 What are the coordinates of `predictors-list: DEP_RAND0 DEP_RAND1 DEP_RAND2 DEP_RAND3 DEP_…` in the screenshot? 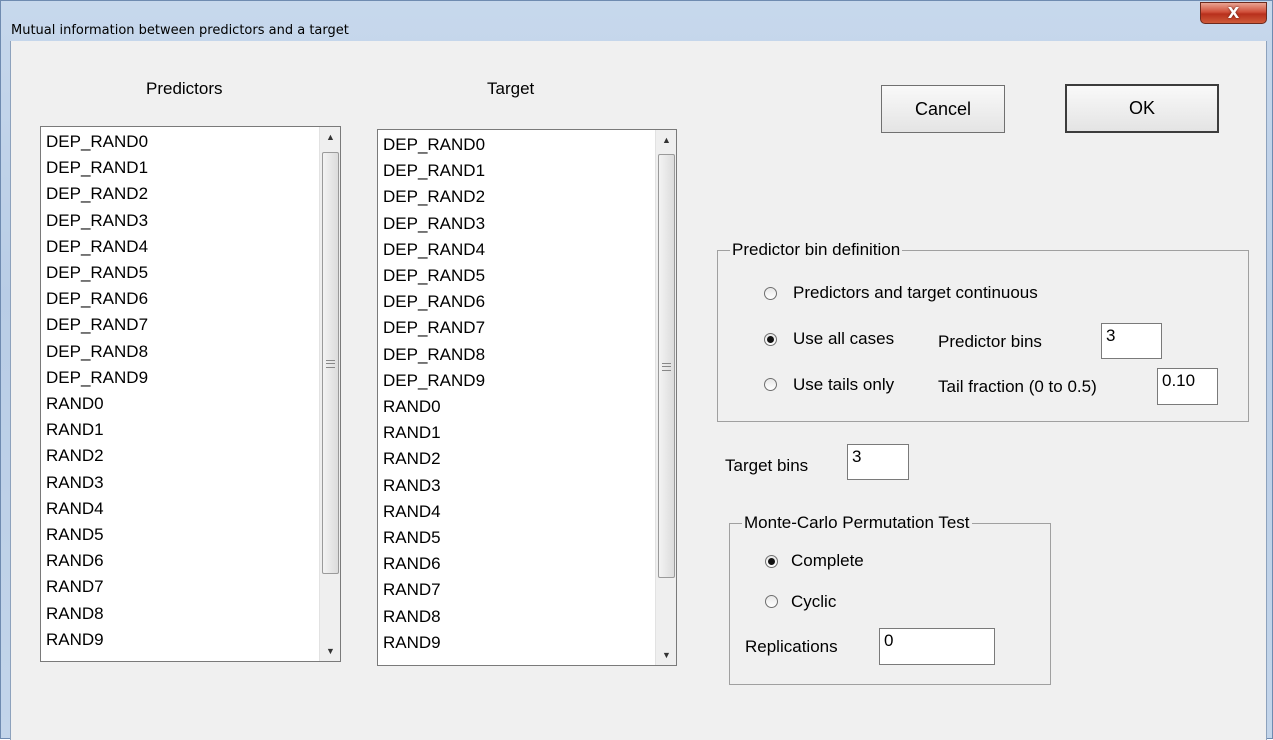 It's located at (97, 391).